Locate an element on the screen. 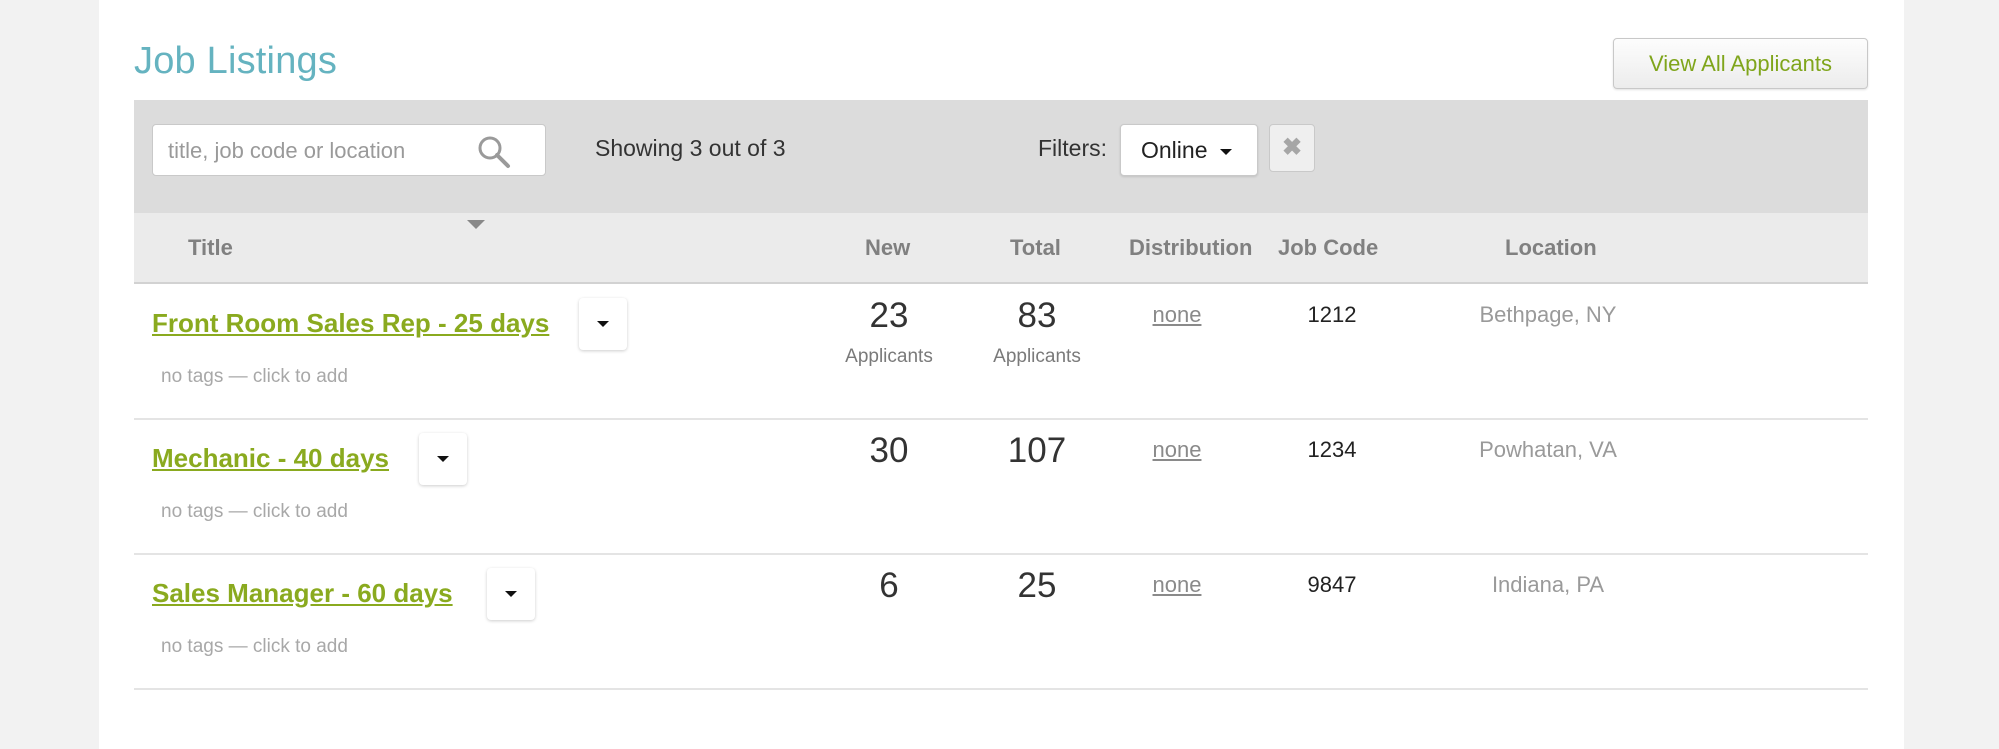 This screenshot has height=749, width=1999. new-applicants-count: 6 is located at coordinates (889, 585).